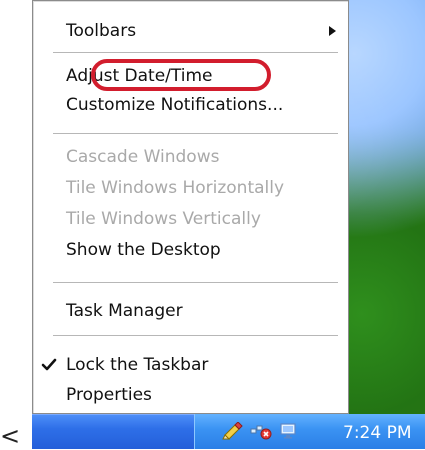 The height and width of the screenshot is (450, 425). Describe the element at coordinates (190, 395) in the screenshot. I see `menu-item-properties: Properties` at that location.